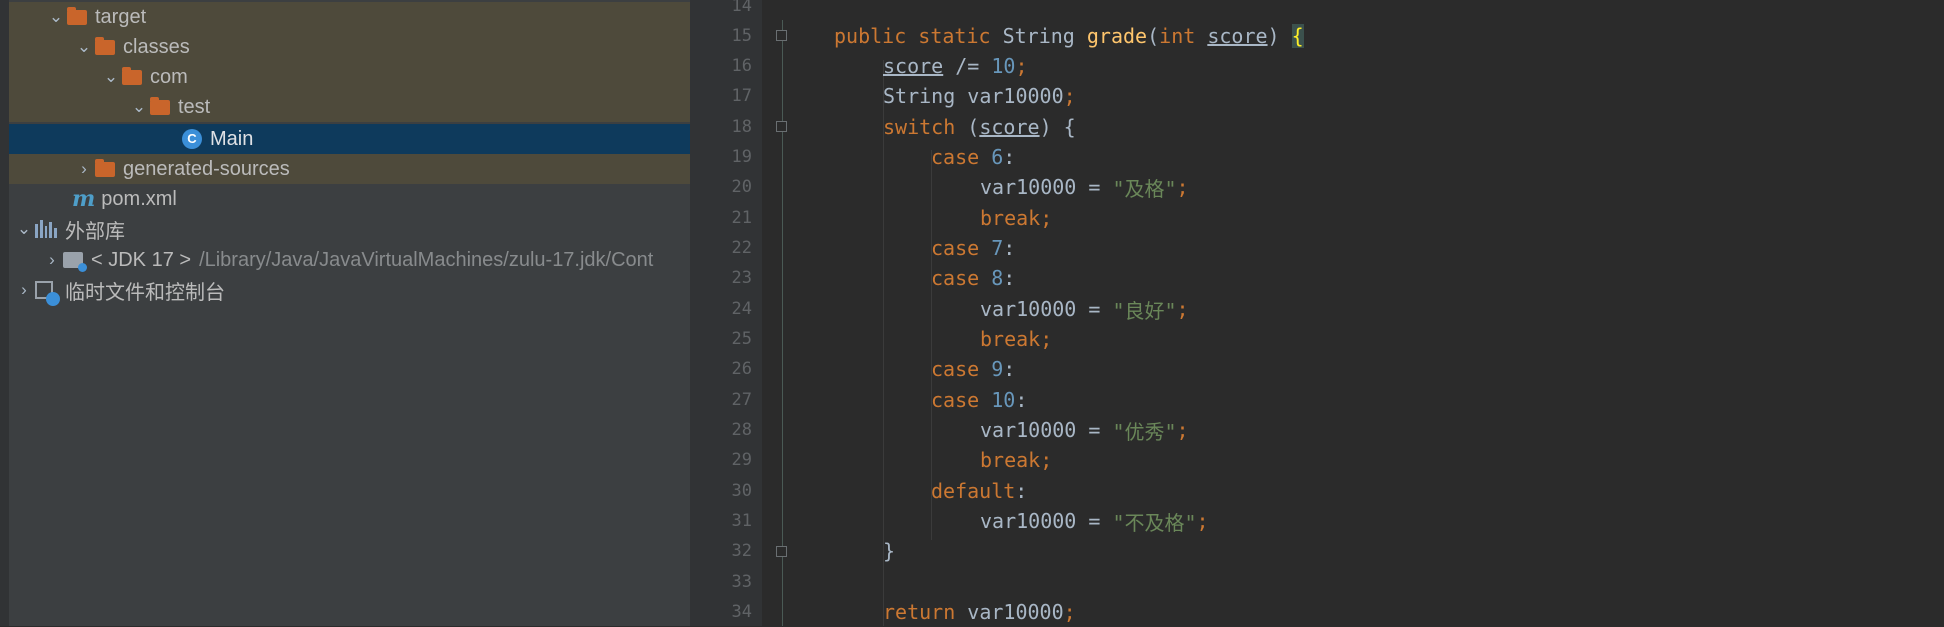  What do you see at coordinates (141, 259) in the screenshot?
I see `tree-item-label: < JDK 17 >` at bounding box center [141, 259].